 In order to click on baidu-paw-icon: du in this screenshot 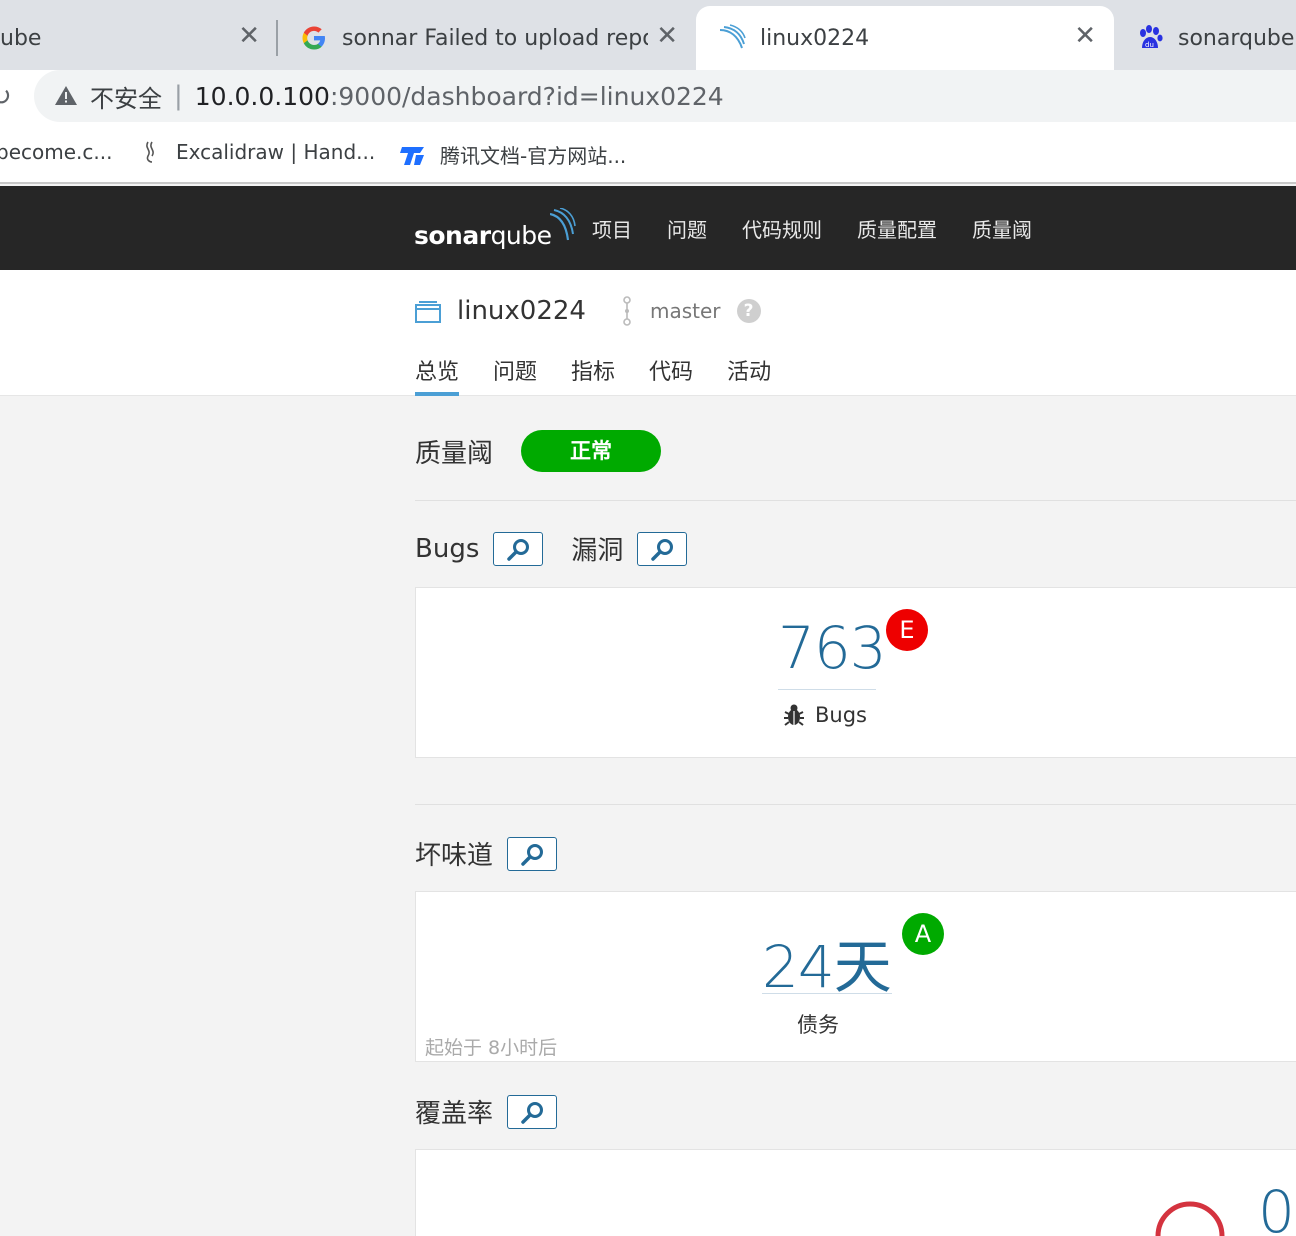, I will do `click(1151, 37)`.